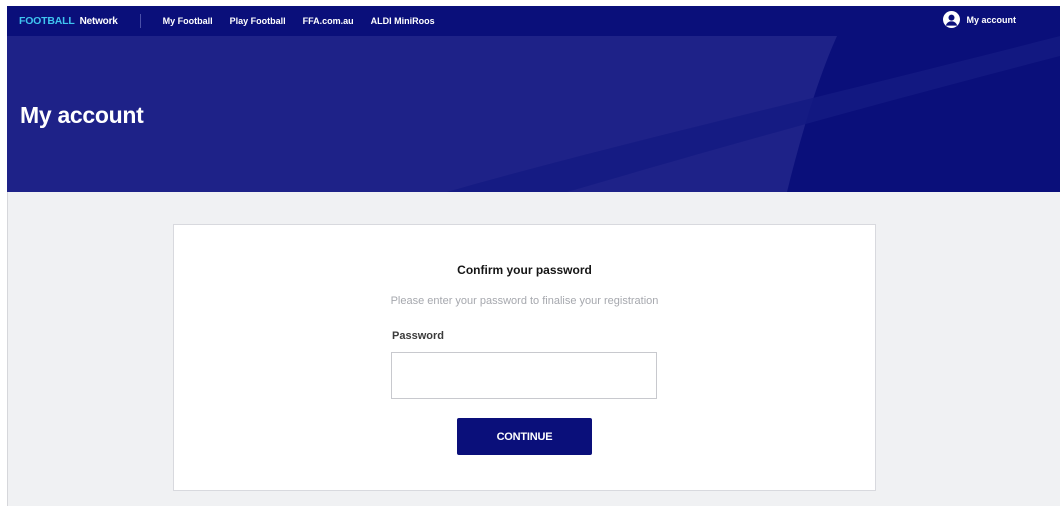 The height and width of the screenshot is (506, 1060). I want to click on nav-link-play-football: Play Football, so click(258, 21).